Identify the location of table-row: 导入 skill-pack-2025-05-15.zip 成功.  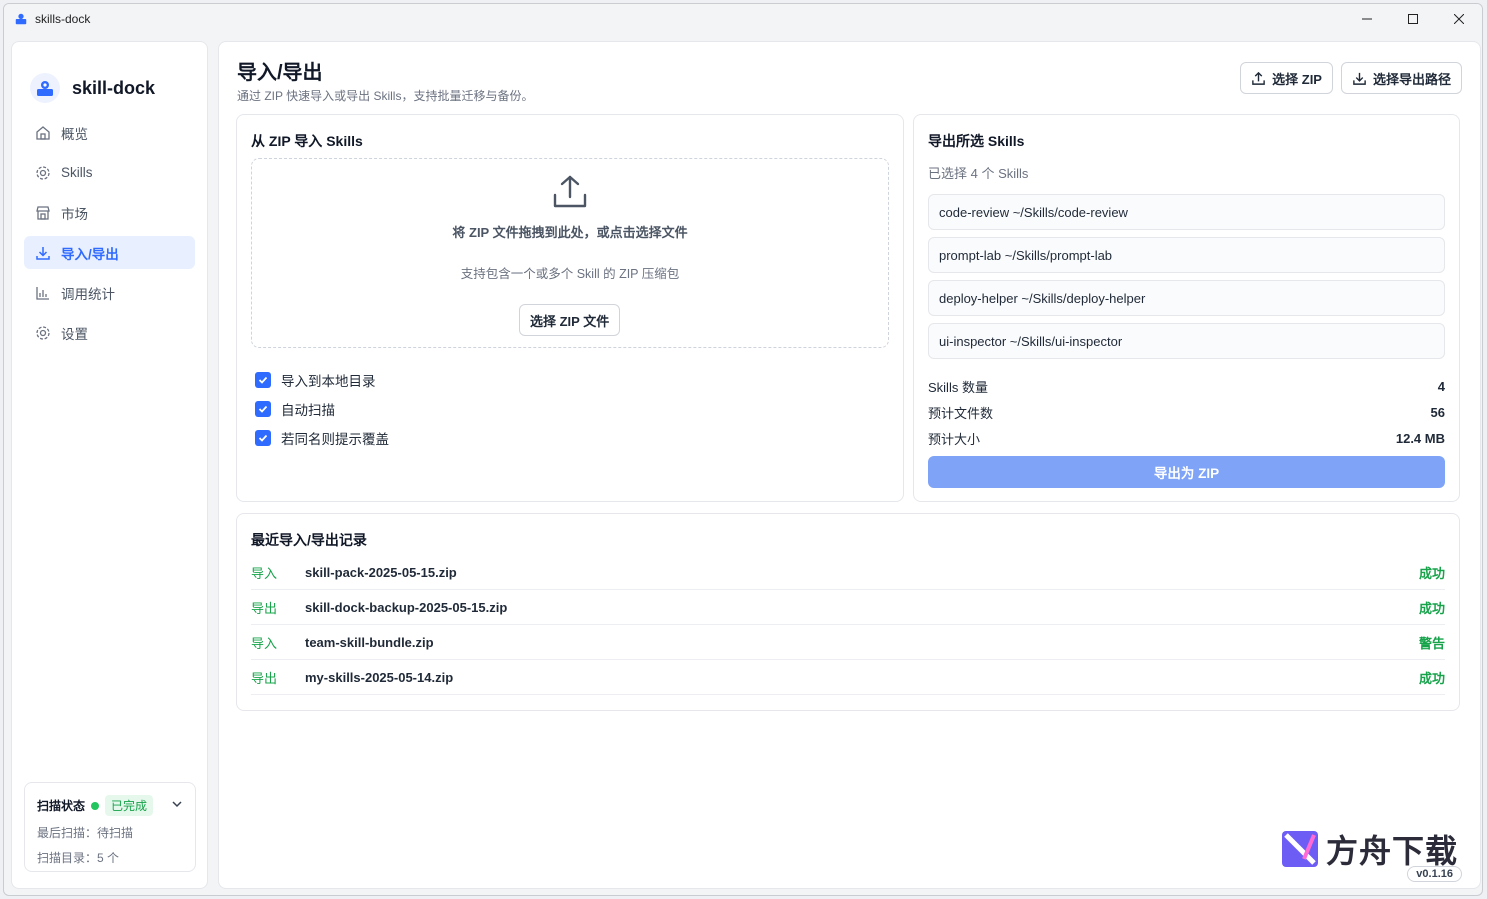
(848, 572).